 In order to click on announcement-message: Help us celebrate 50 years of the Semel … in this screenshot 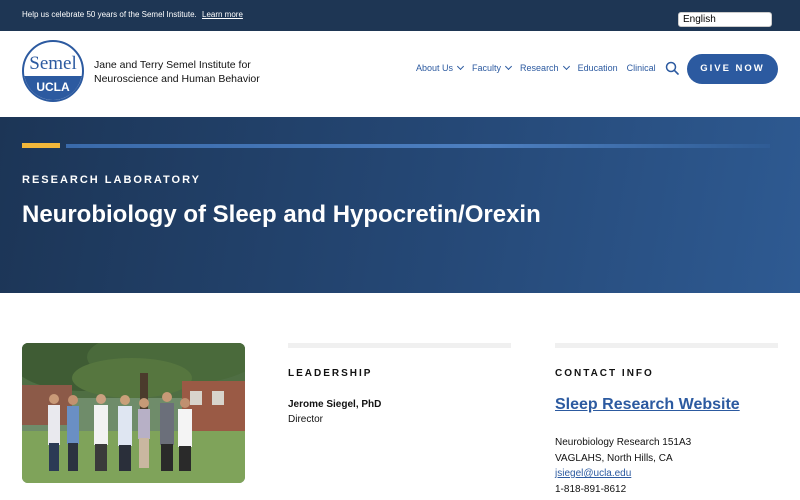, I will do `click(109, 14)`.